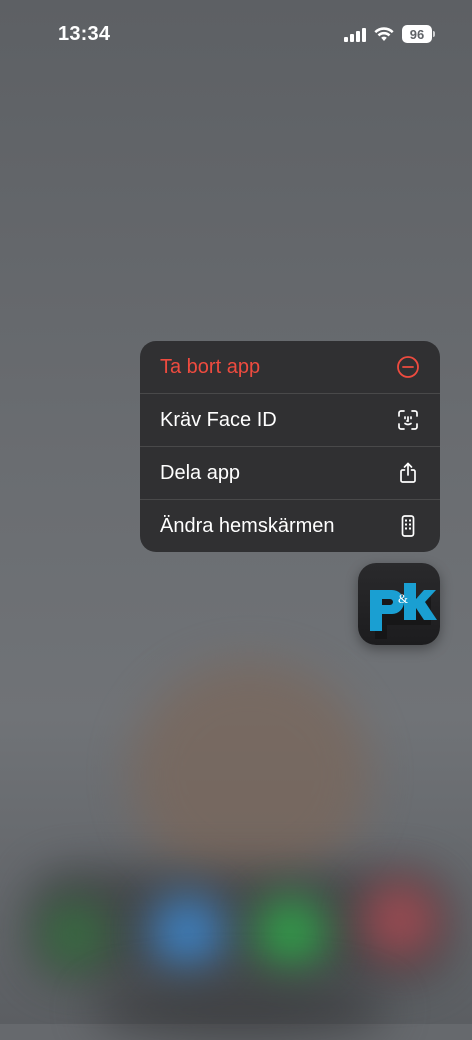 This screenshot has width=472, height=1040. I want to click on menu-item-label: Kräv Face ID, so click(218, 419).